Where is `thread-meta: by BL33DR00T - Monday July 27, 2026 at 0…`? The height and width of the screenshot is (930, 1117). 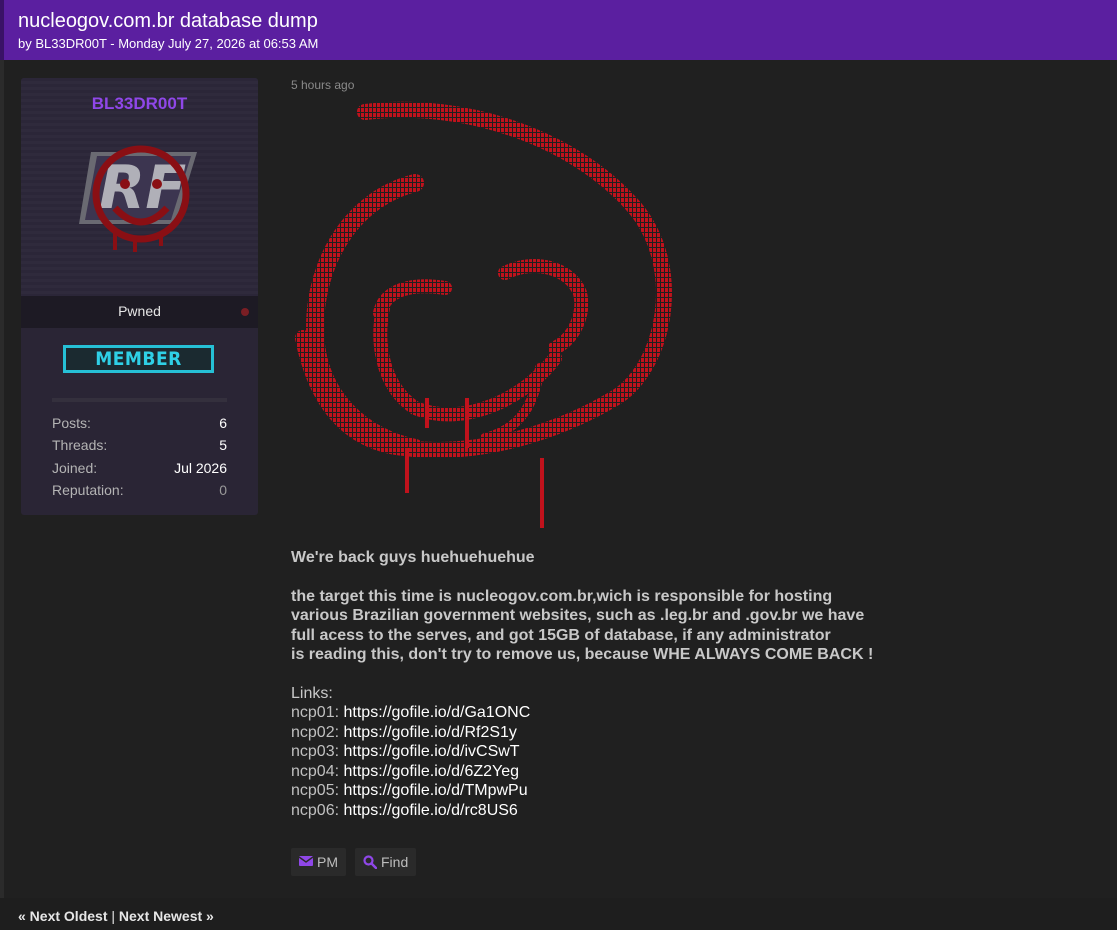
thread-meta: by BL33DR00T - Monday July 27, 2026 at 0… is located at coordinates (168, 43).